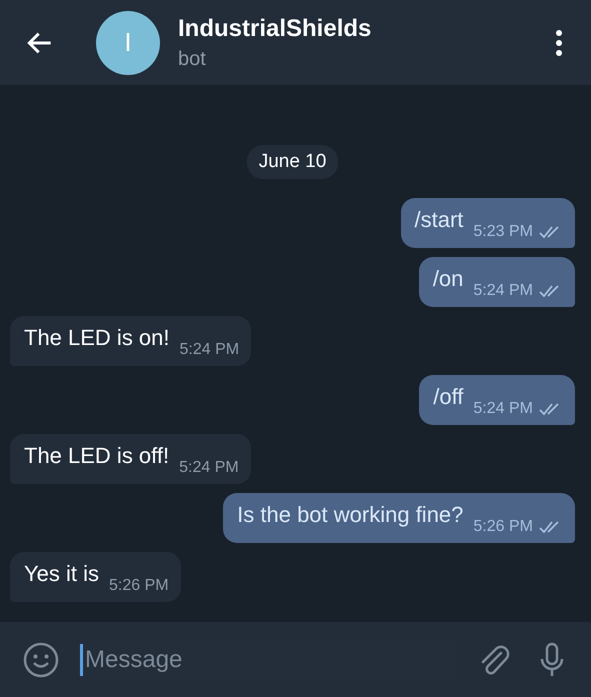 The width and height of the screenshot is (591, 697). Describe the element at coordinates (350, 515) in the screenshot. I see `message-text: Is the bot working fine?` at that location.